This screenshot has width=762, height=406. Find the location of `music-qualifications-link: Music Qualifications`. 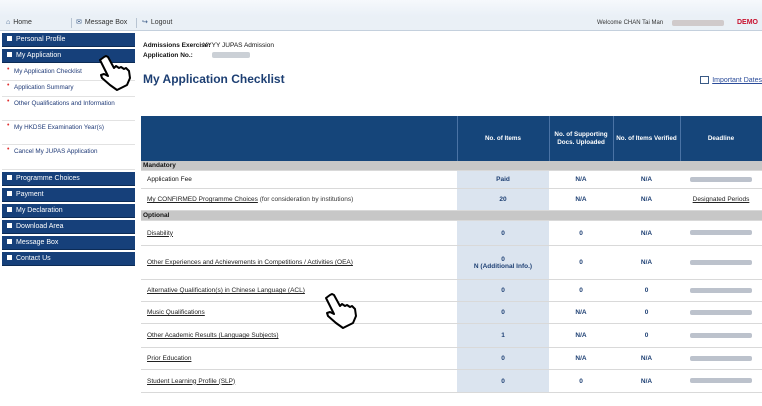

music-qualifications-link: Music Qualifications is located at coordinates (176, 312).